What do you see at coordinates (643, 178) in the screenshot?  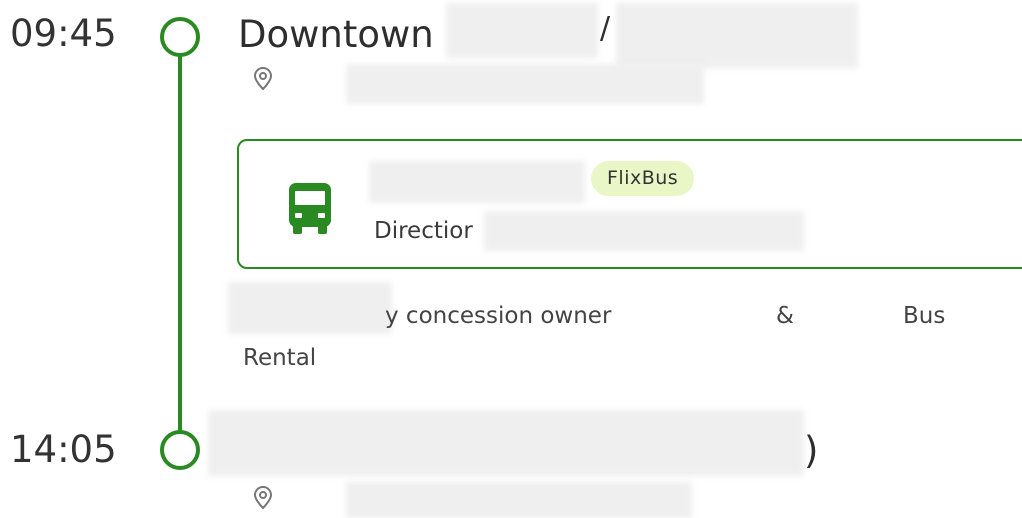 I see `operator-badge: FlixBus` at bounding box center [643, 178].